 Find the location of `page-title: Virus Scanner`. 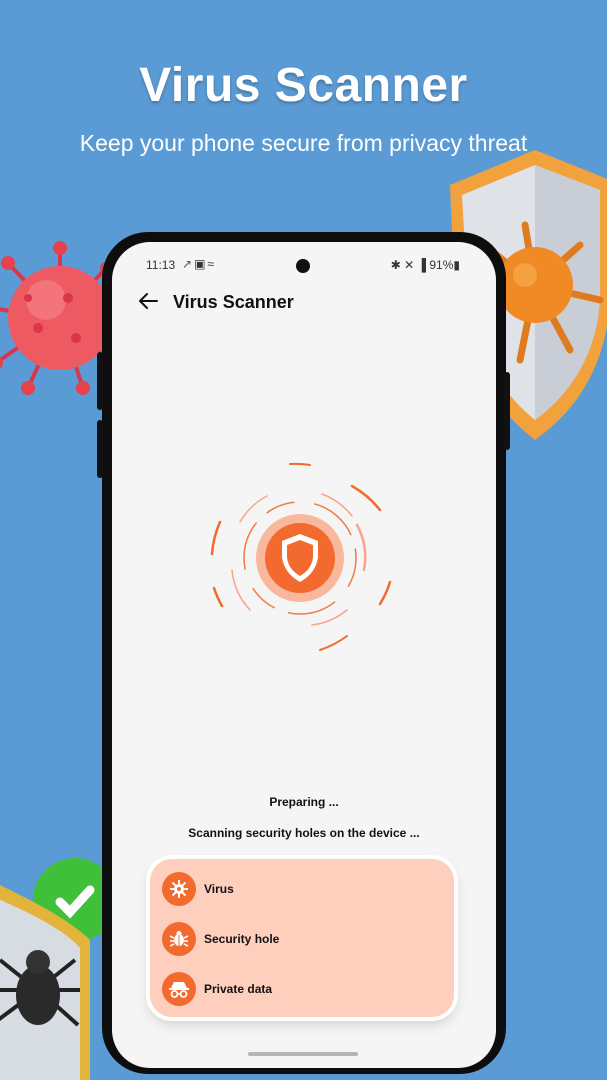

page-title: Virus Scanner is located at coordinates (233, 302).